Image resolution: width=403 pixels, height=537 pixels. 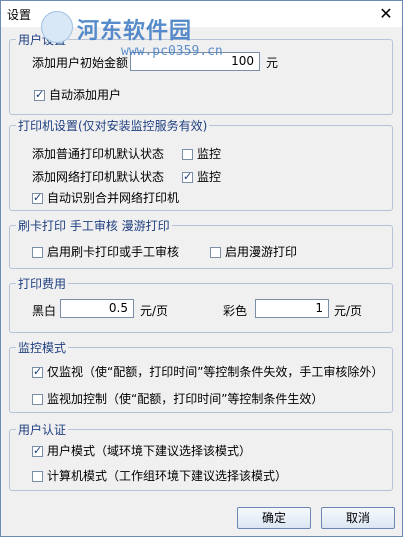 I want to click on card-print-group: 刷卡打印 手工审核 漫游打印 启用刷卡打印或手工审核 启用漫游打印, so click(x=201, y=243).